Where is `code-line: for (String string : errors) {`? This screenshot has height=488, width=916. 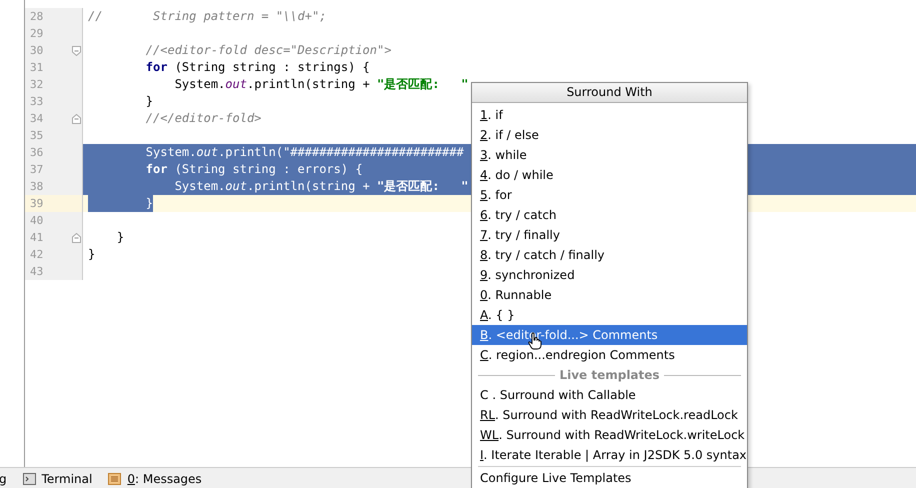 code-line: for (String string : errors) { is located at coordinates (253, 169).